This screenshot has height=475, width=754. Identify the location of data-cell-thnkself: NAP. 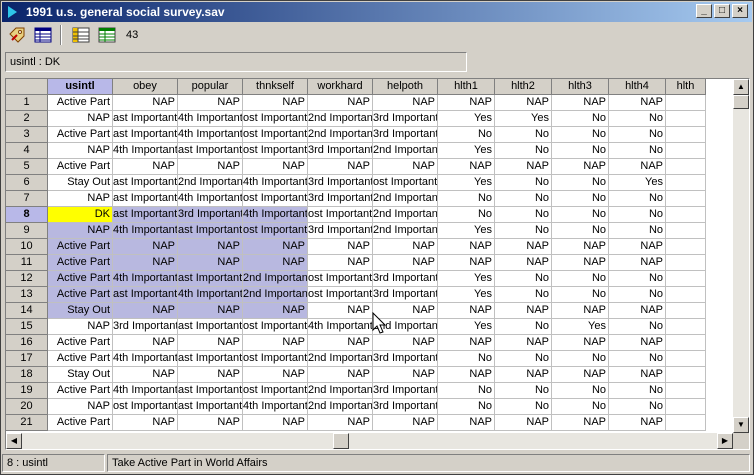
(275, 311).